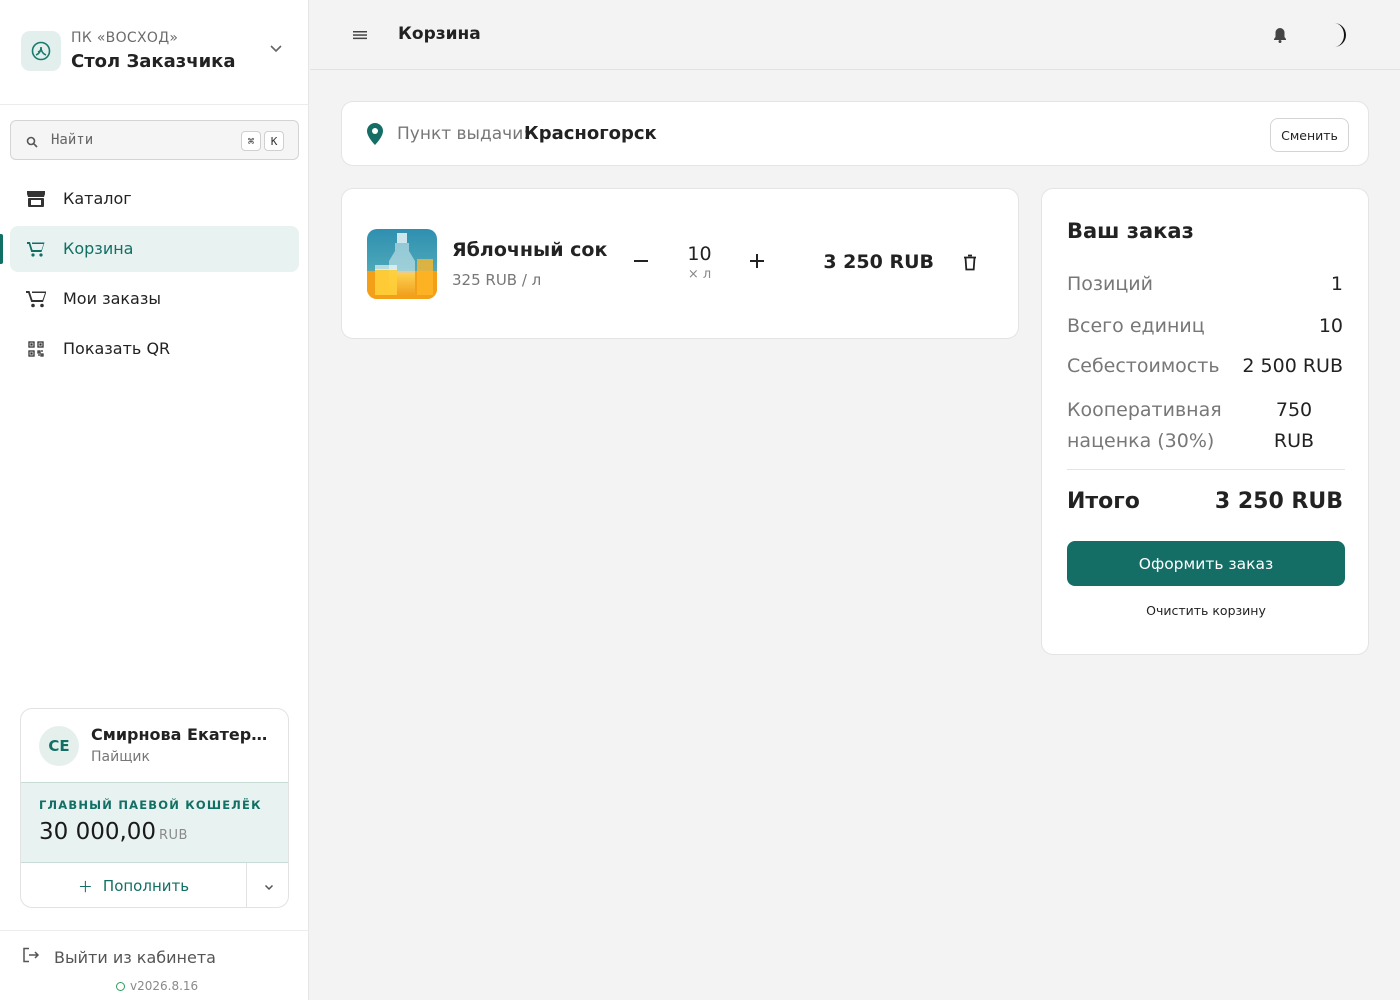 This screenshot has height=1000, width=1400. Describe the element at coordinates (31, 957) in the screenshot. I see `logout-icon` at that location.